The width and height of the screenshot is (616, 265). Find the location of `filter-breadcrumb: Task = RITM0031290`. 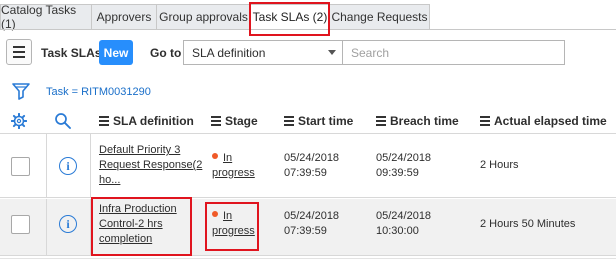

filter-breadcrumb: Task = RITM0031290 is located at coordinates (308, 92).